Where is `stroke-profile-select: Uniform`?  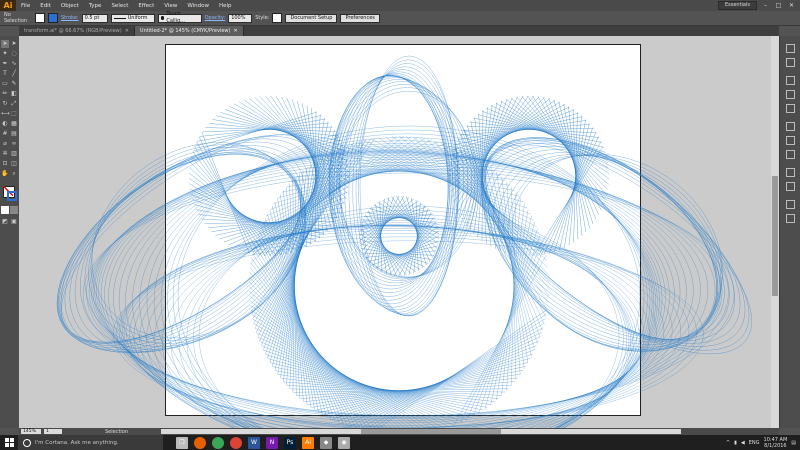 stroke-profile-select: Uniform is located at coordinates (132, 18).